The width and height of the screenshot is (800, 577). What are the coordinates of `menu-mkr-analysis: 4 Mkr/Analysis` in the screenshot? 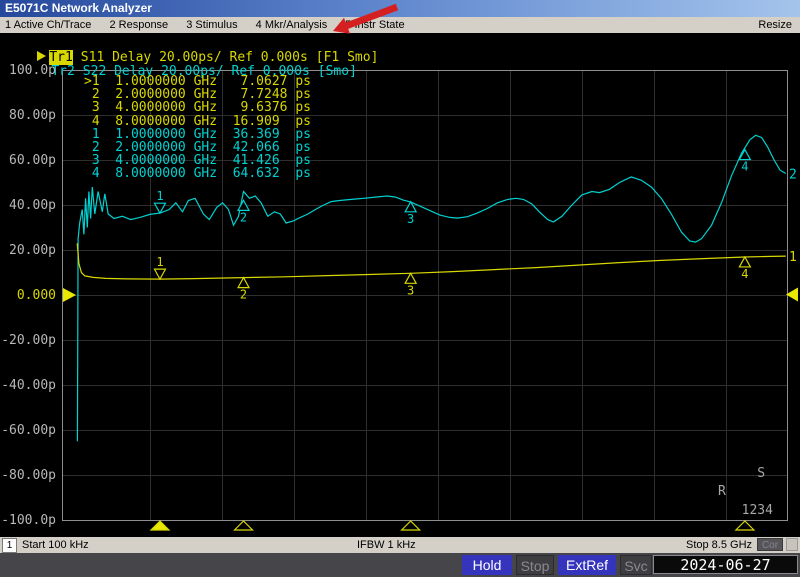 It's located at (292, 25).